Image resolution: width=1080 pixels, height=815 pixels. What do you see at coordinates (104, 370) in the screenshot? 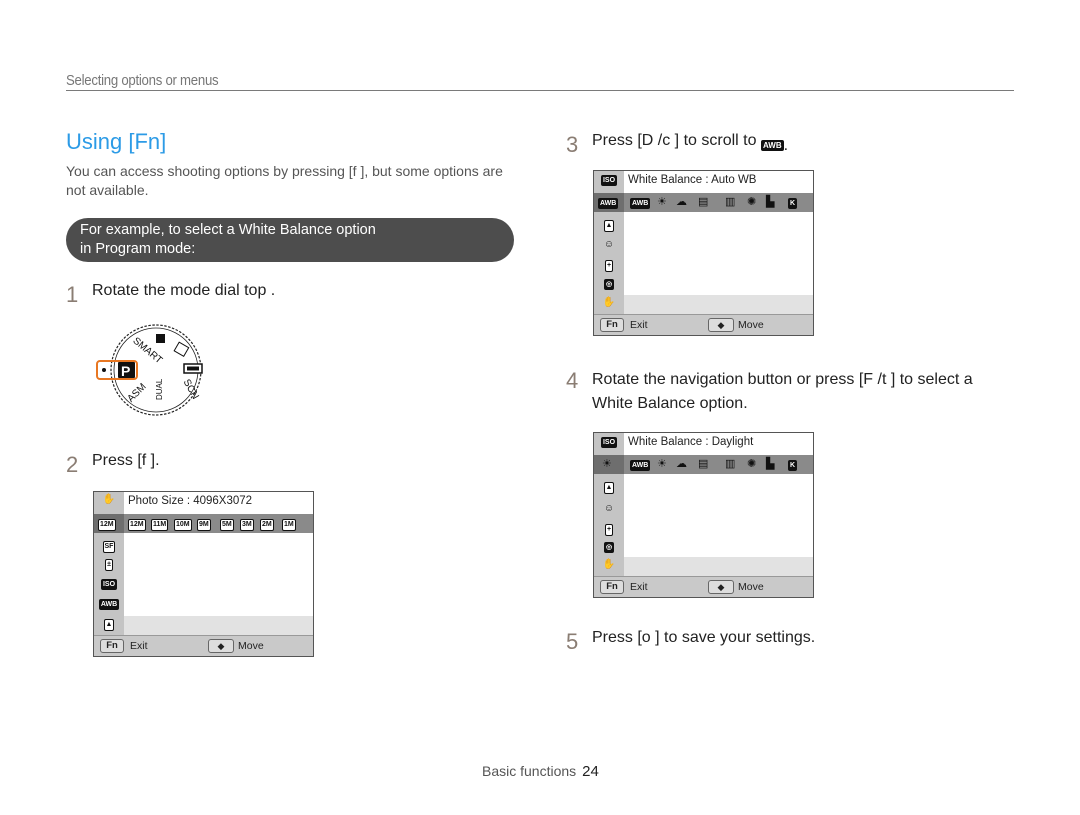
I see `dial-indicator-dot` at bounding box center [104, 370].